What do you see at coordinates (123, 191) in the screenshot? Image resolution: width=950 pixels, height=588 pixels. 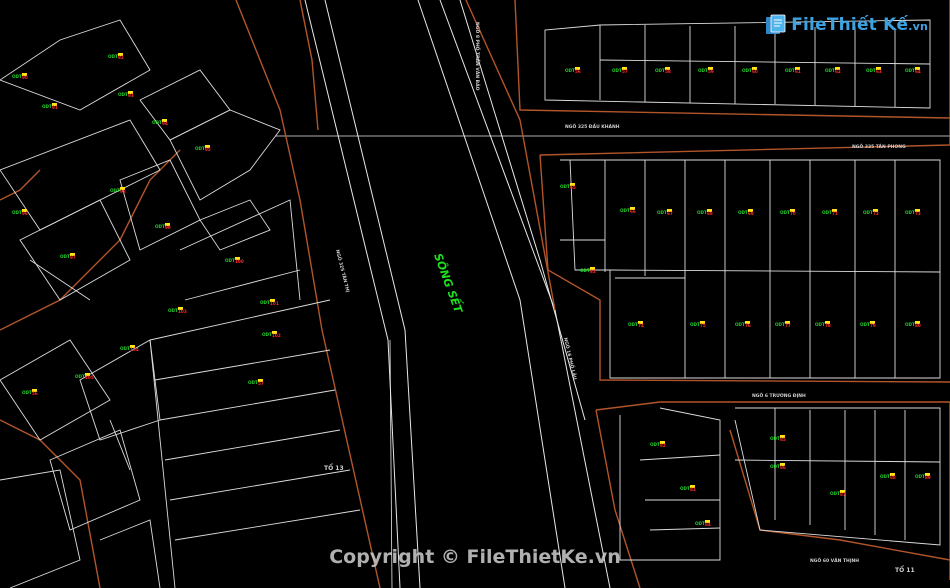 I see `lot-number-label: 98` at bounding box center [123, 191].